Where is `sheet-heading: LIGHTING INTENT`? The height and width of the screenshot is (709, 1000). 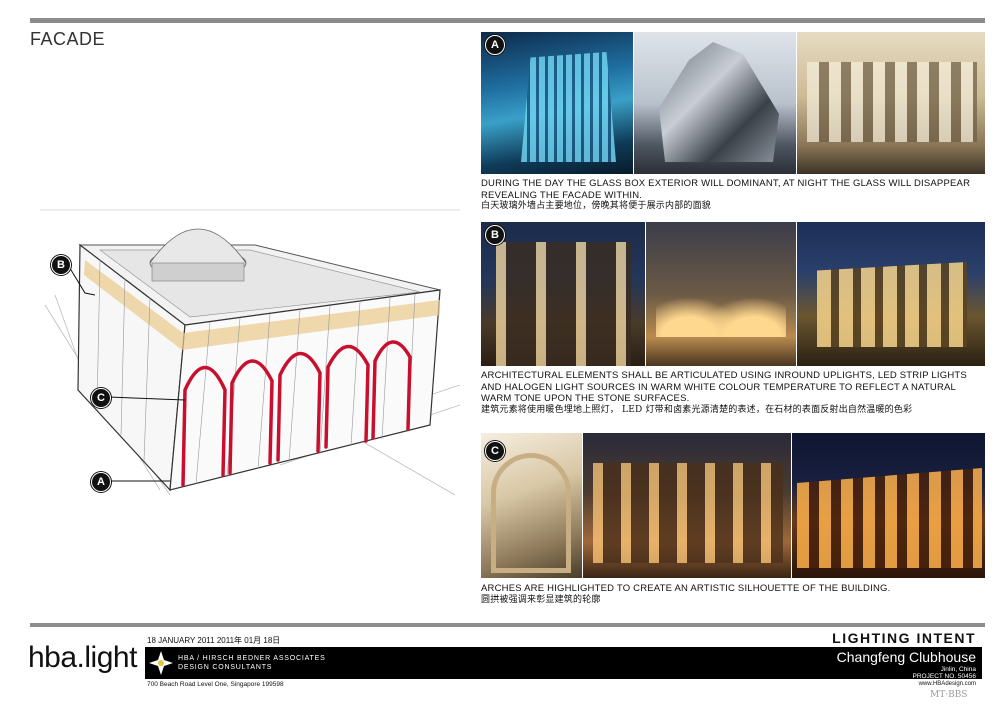
sheet-heading: LIGHTING INTENT is located at coordinates (904, 638).